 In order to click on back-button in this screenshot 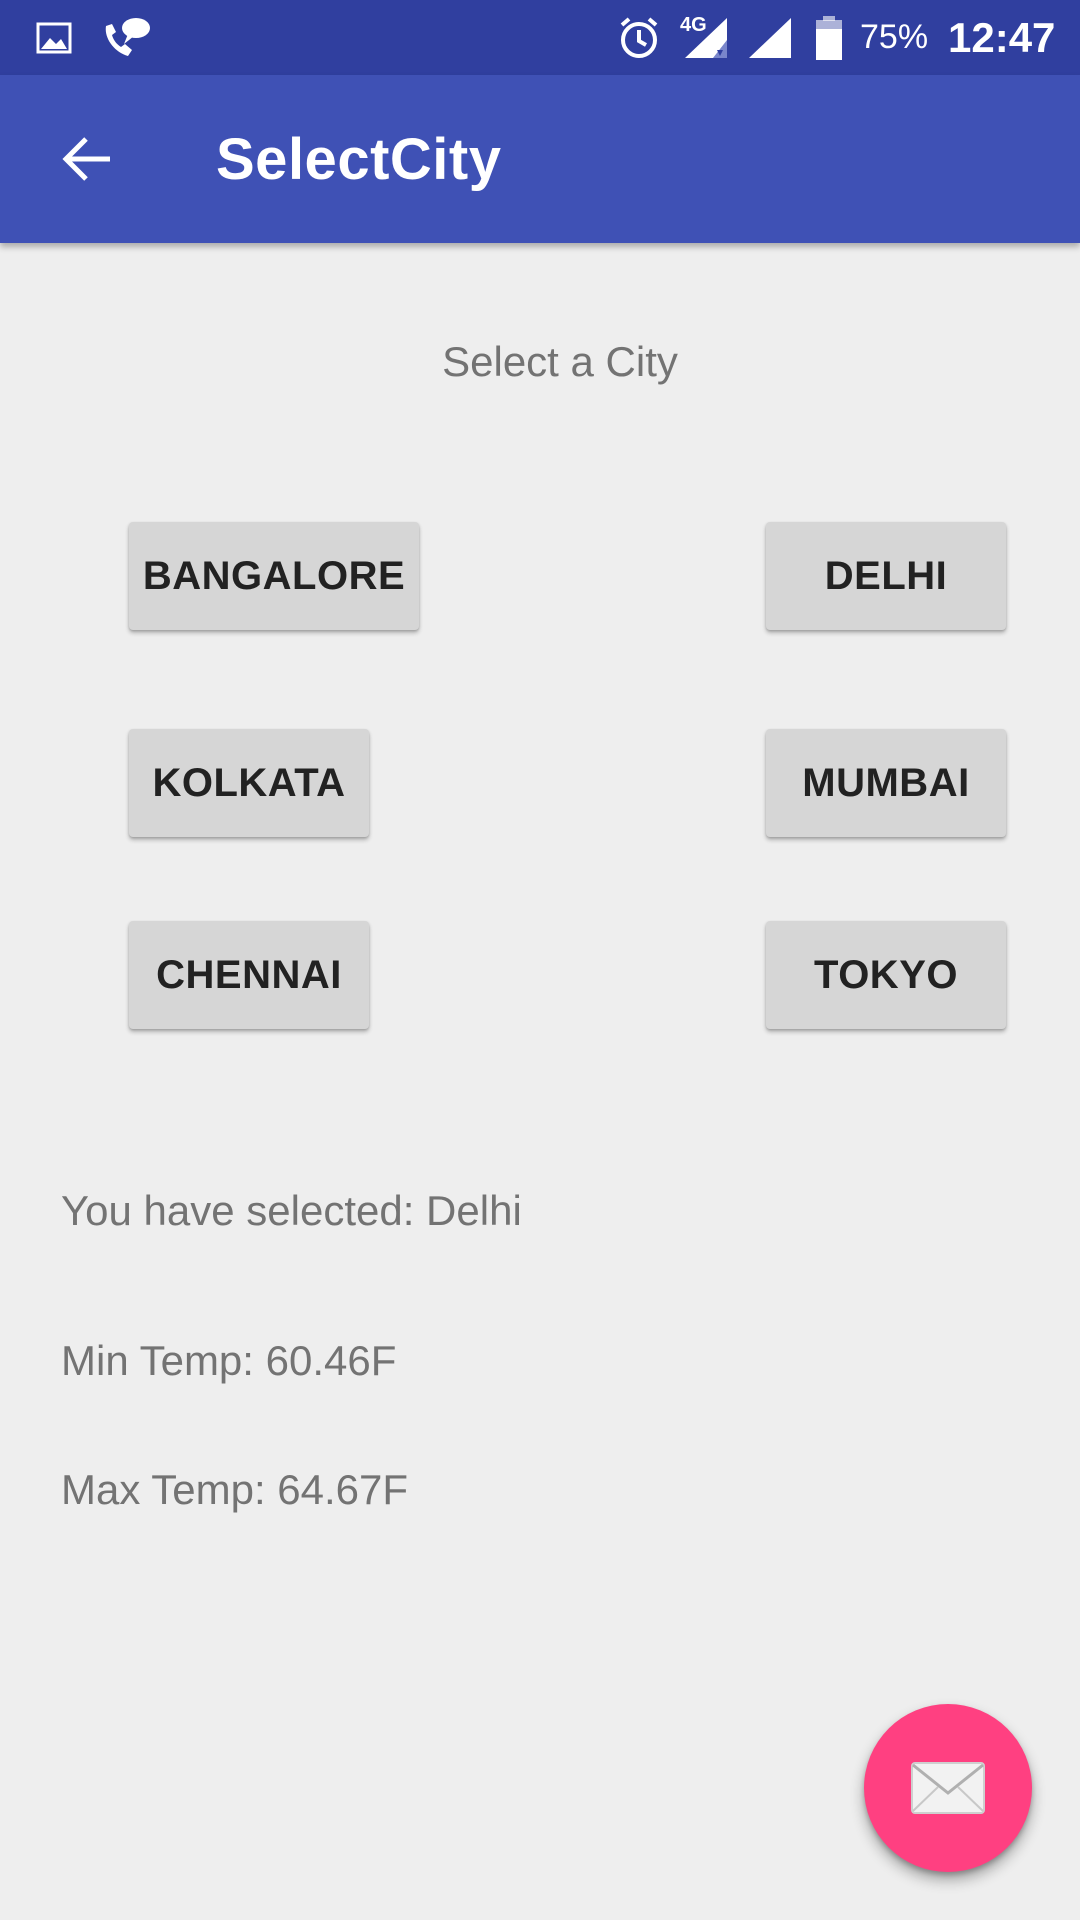, I will do `click(88, 159)`.